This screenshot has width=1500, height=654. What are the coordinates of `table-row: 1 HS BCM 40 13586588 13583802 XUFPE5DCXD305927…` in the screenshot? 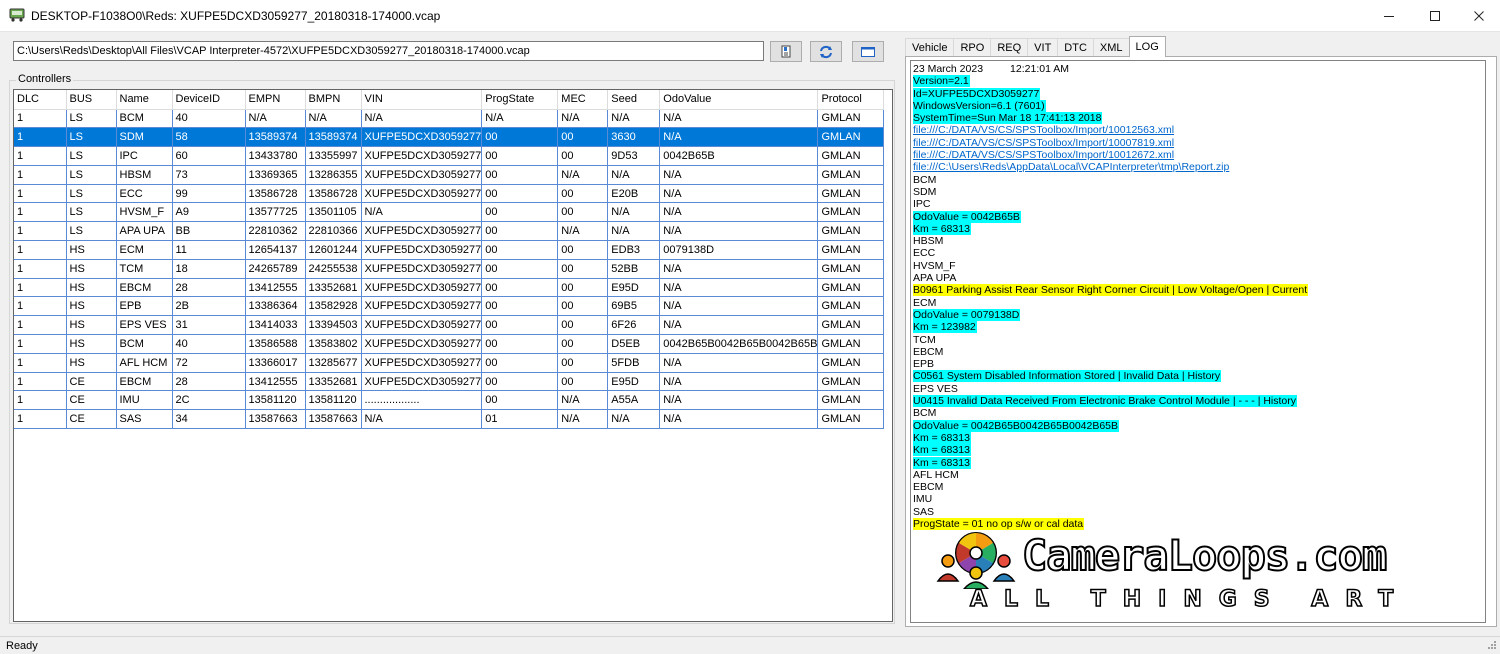 It's located at (449, 344).